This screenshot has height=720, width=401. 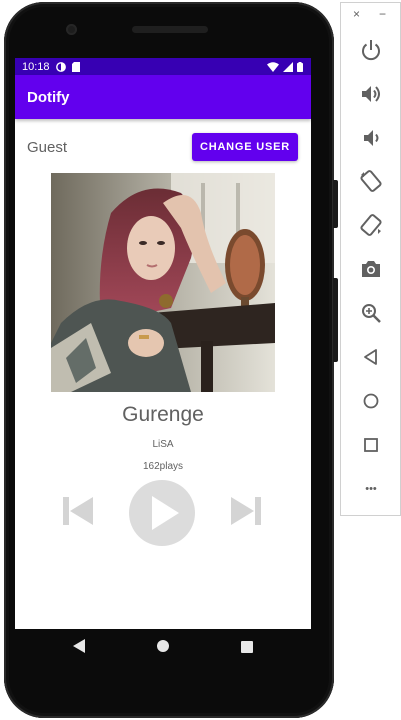 I want to click on overview-square-icon, so click(x=247, y=647).